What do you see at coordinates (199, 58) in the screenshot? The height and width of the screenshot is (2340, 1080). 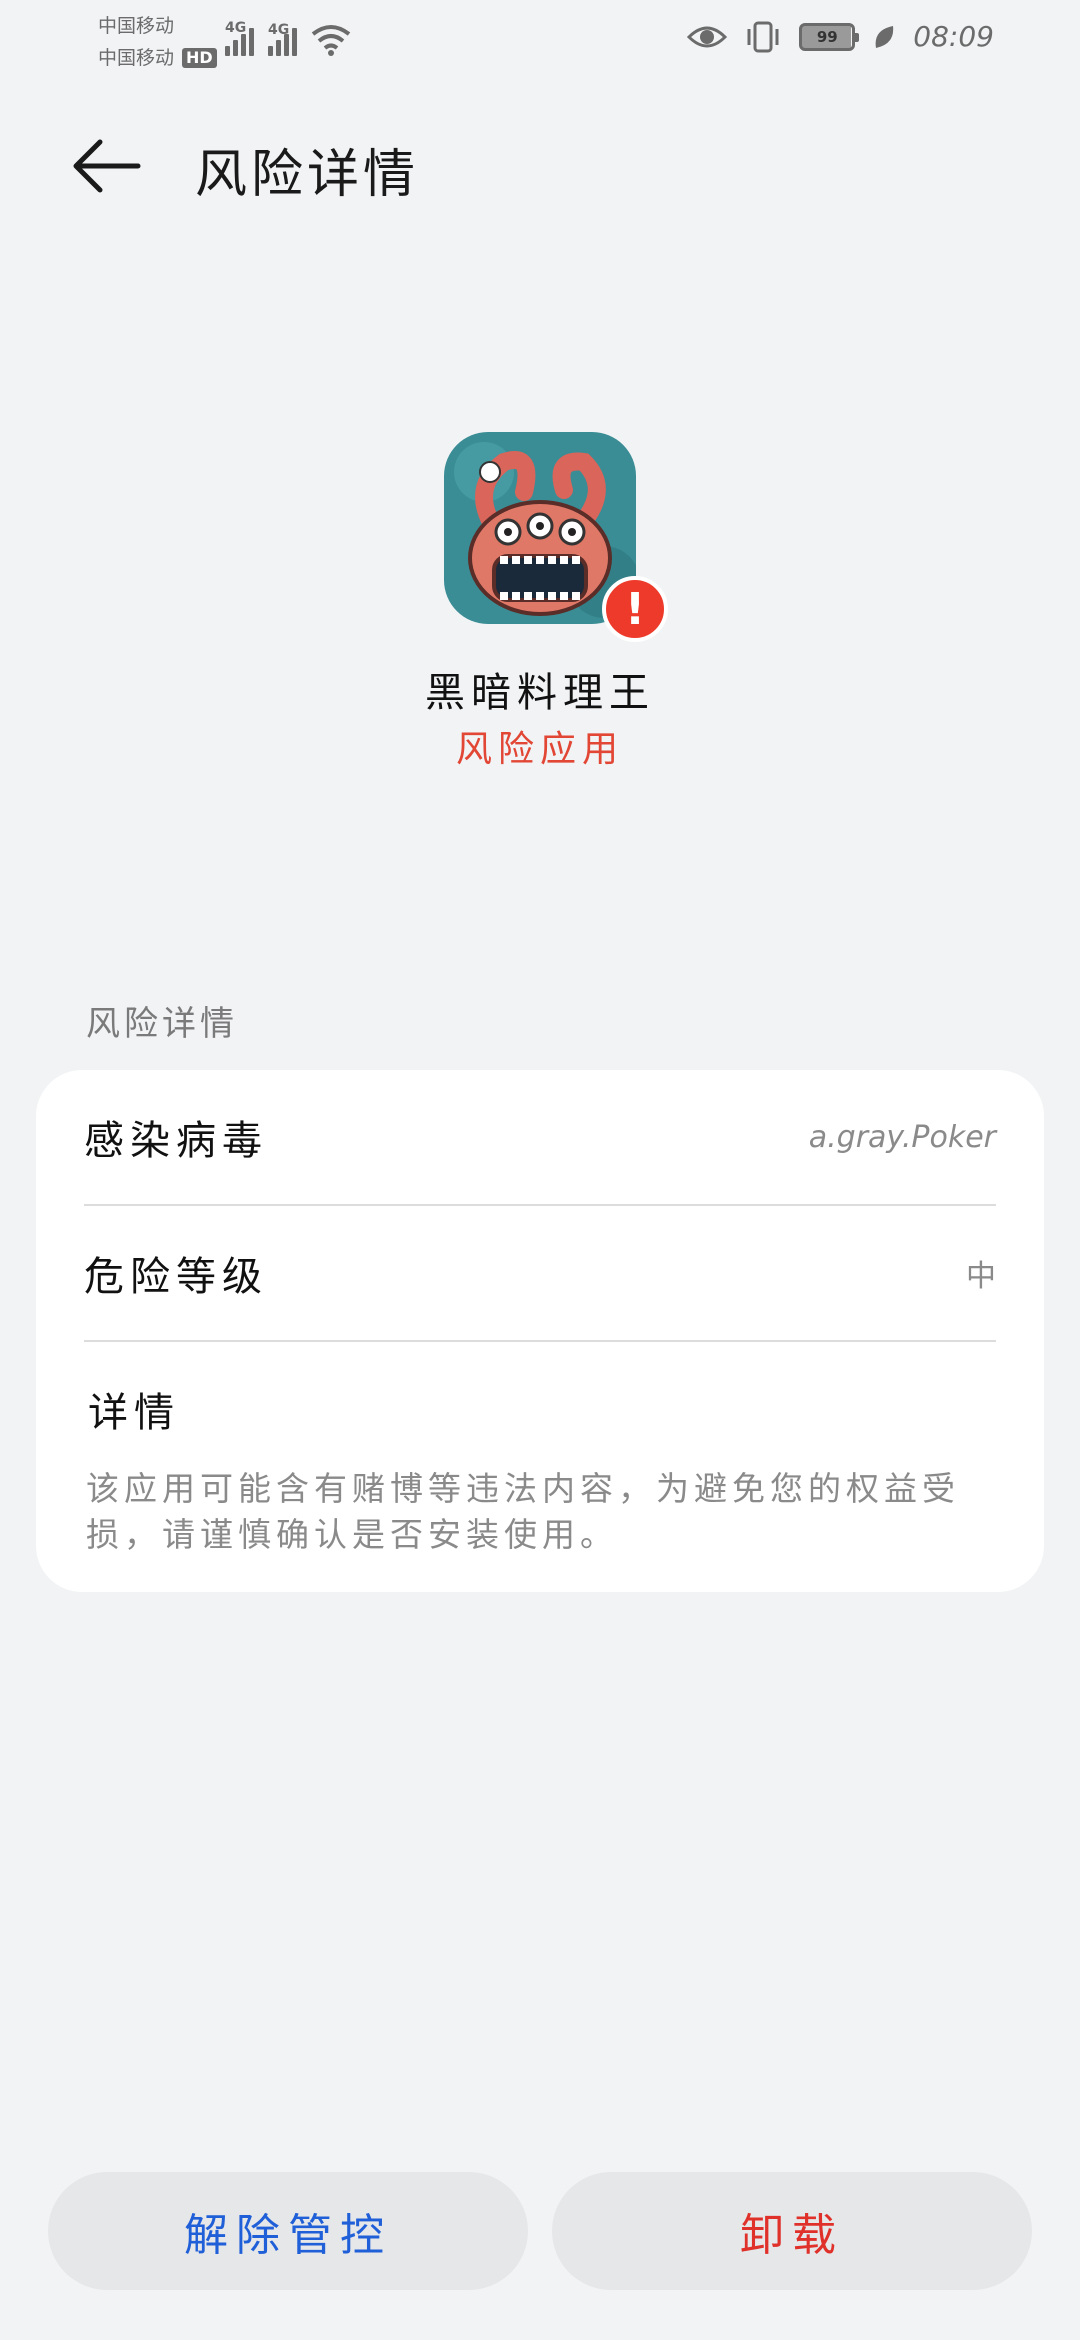 I see `hd-badge: HD` at bounding box center [199, 58].